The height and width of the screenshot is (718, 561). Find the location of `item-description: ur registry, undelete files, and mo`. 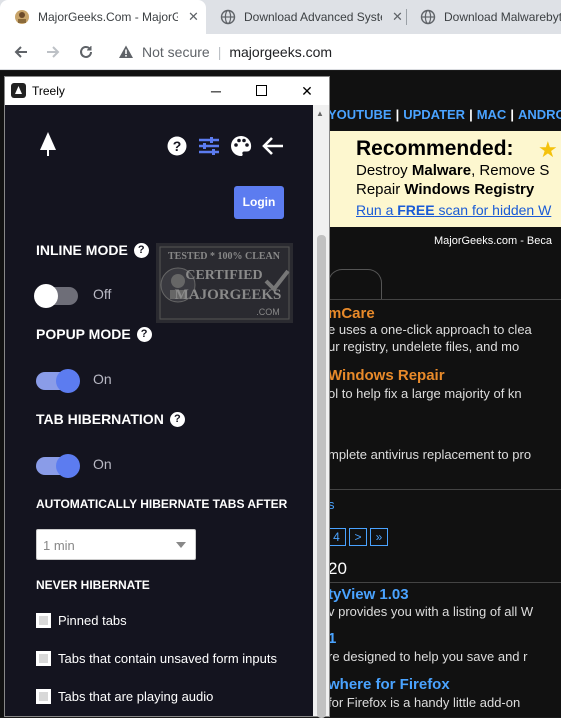

item-description: ur registry, undelete files, and mo is located at coordinates (424, 346).